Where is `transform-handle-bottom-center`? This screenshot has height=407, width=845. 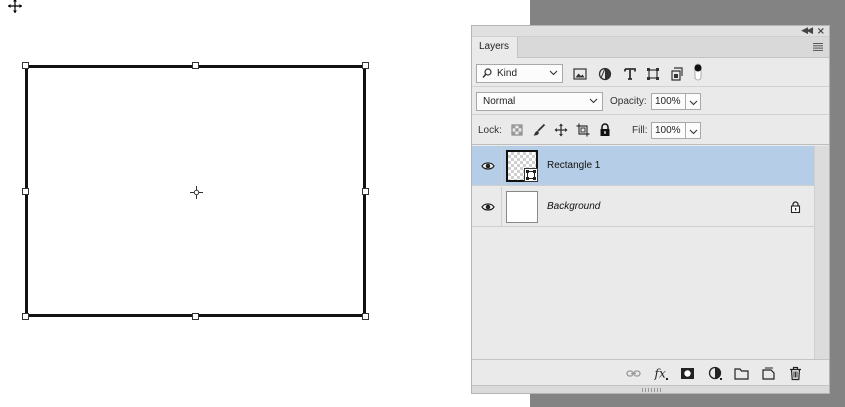
transform-handle-bottom-center is located at coordinates (195, 316).